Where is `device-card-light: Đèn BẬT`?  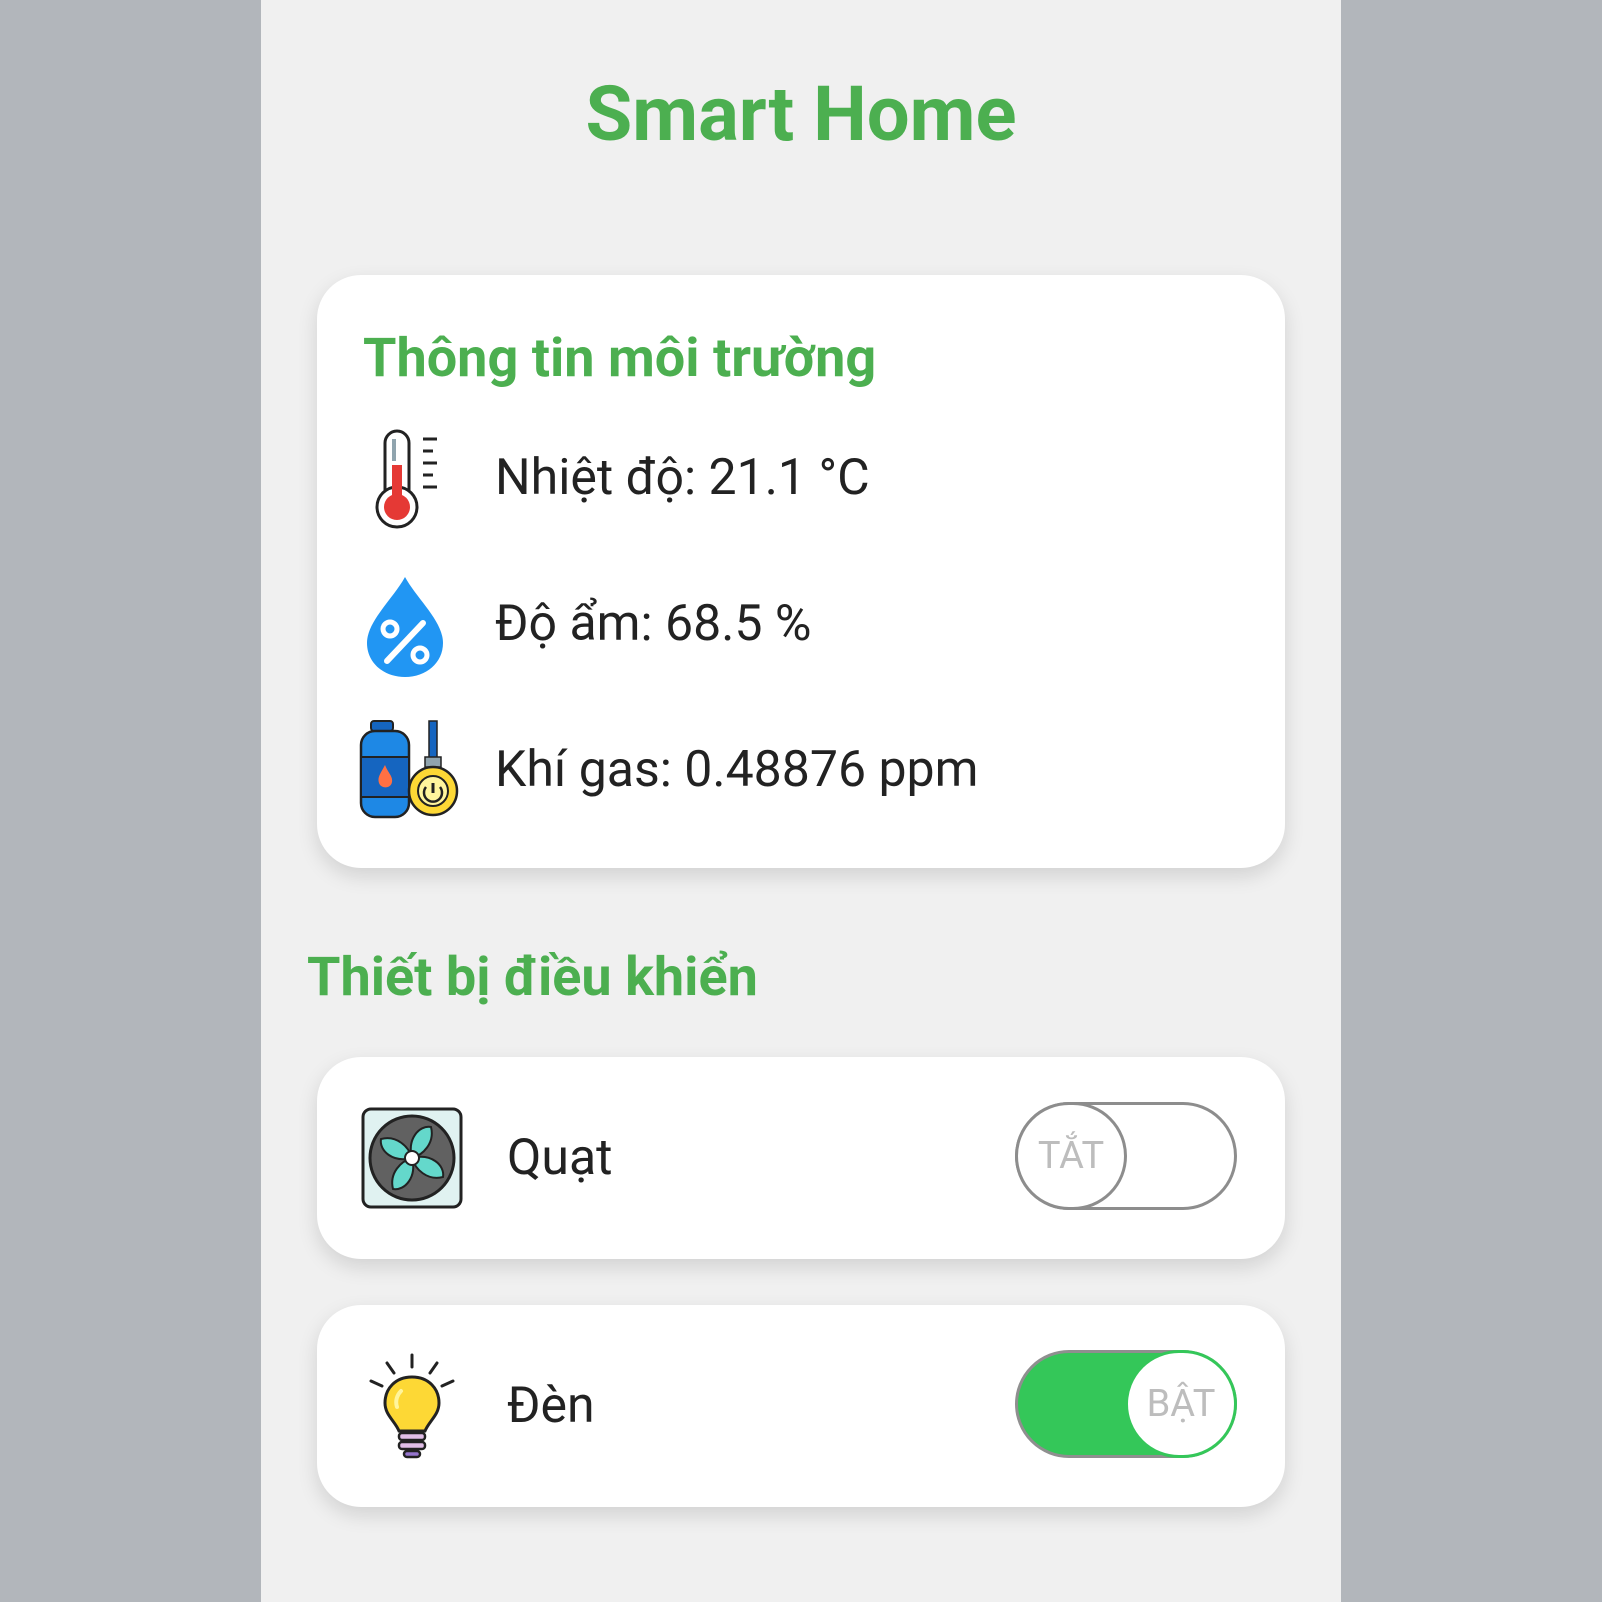
device-card-light: Đèn BẬT is located at coordinates (801, 1406).